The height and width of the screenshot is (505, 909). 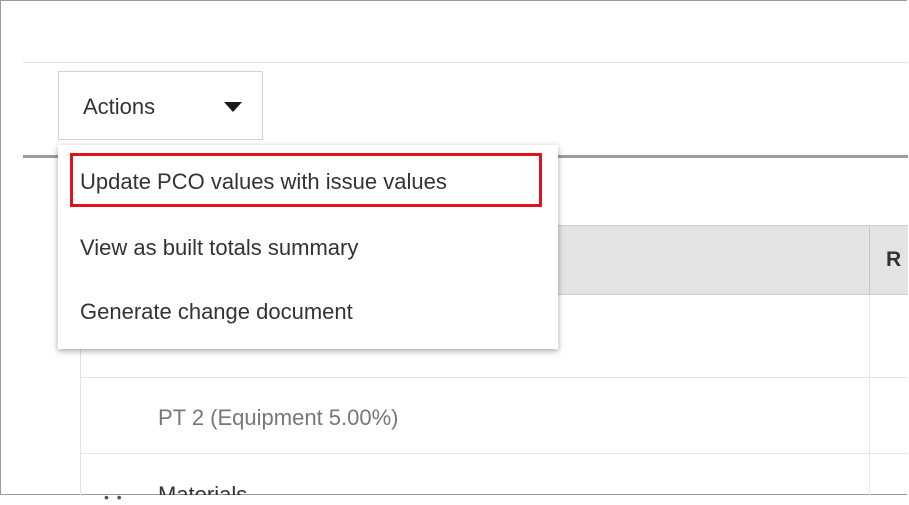 What do you see at coordinates (202, 488) in the screenshot?
I see `table-row-materials-label: Materials` at bounding box center [202, 488].